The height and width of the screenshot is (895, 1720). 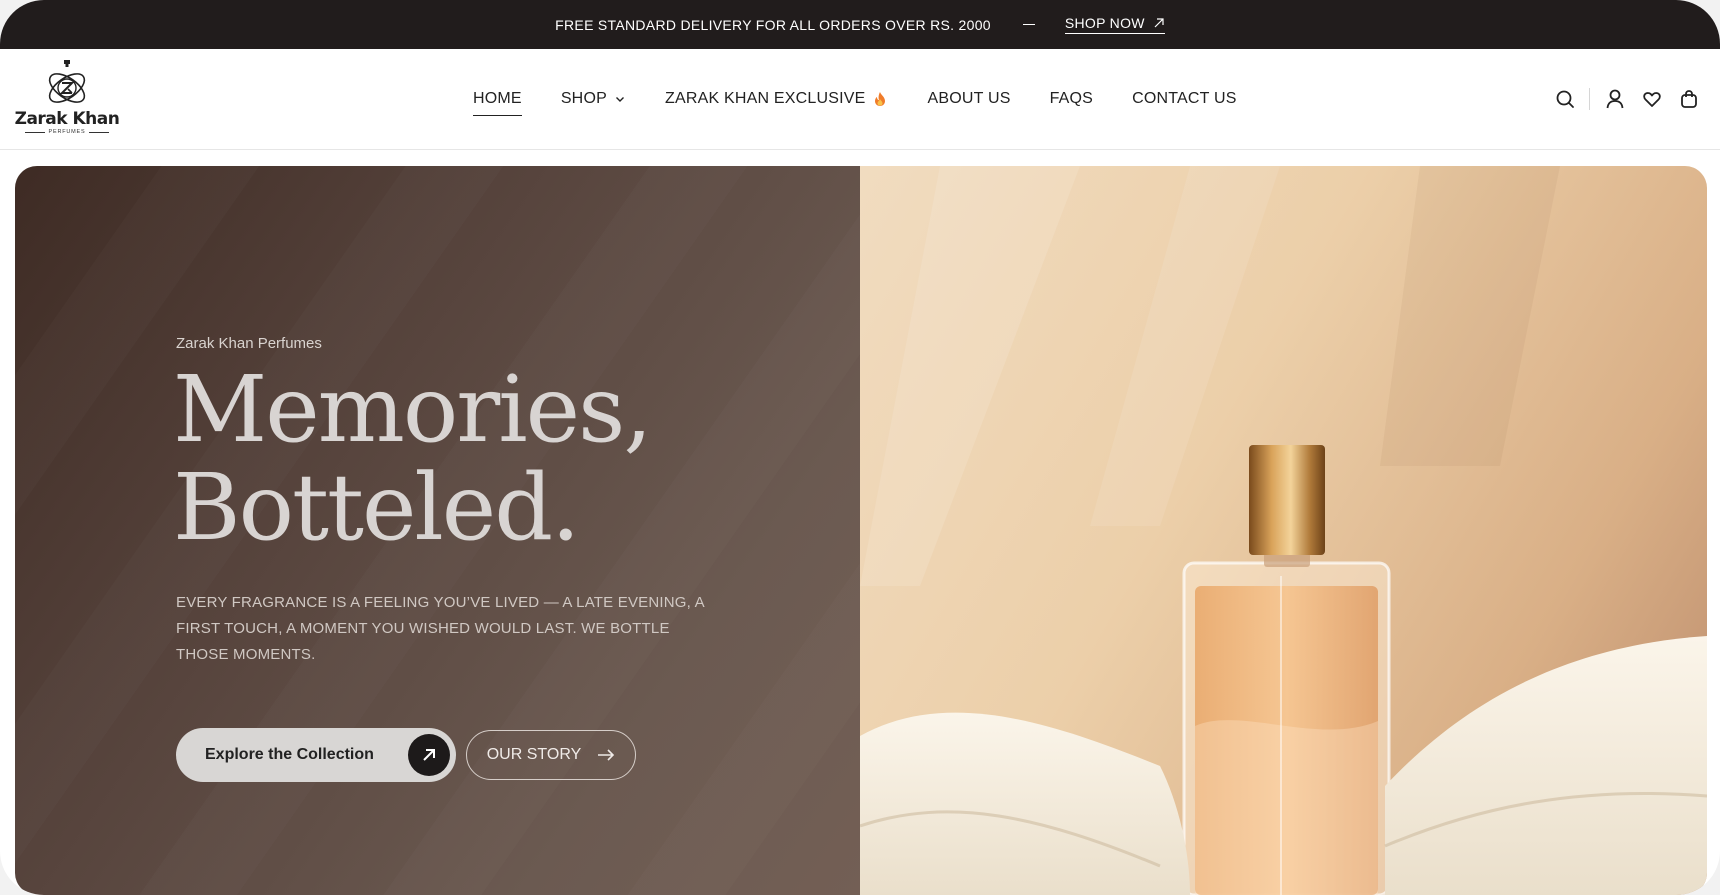 What do you see at coordinates (583, 98) in the screenshot?
I see `nav-shop-label: SHOP` at bounding box center [583, 98].